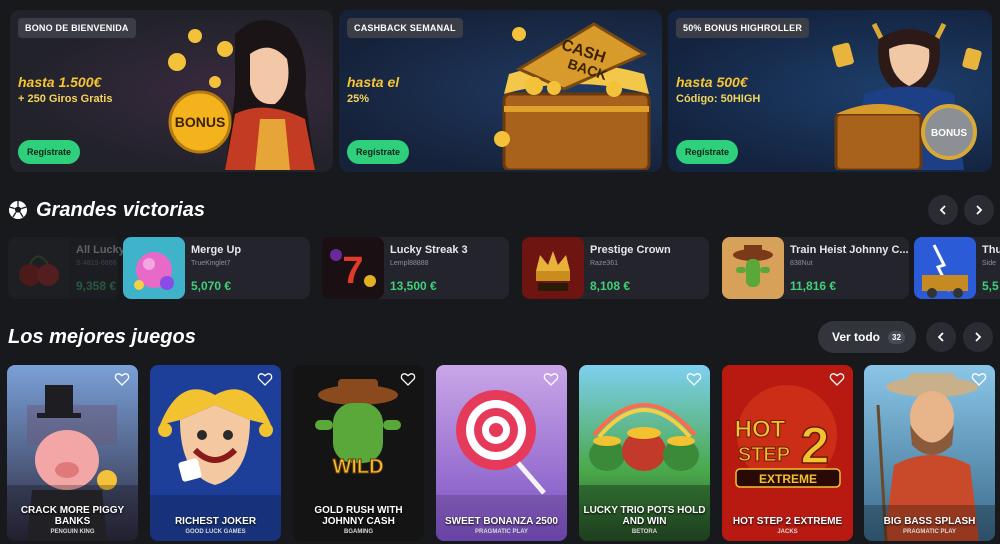  Describe the element at coordinates (429, 250) in the screenshot. I see `win-game-name: Lucky Streak 3` at that location.